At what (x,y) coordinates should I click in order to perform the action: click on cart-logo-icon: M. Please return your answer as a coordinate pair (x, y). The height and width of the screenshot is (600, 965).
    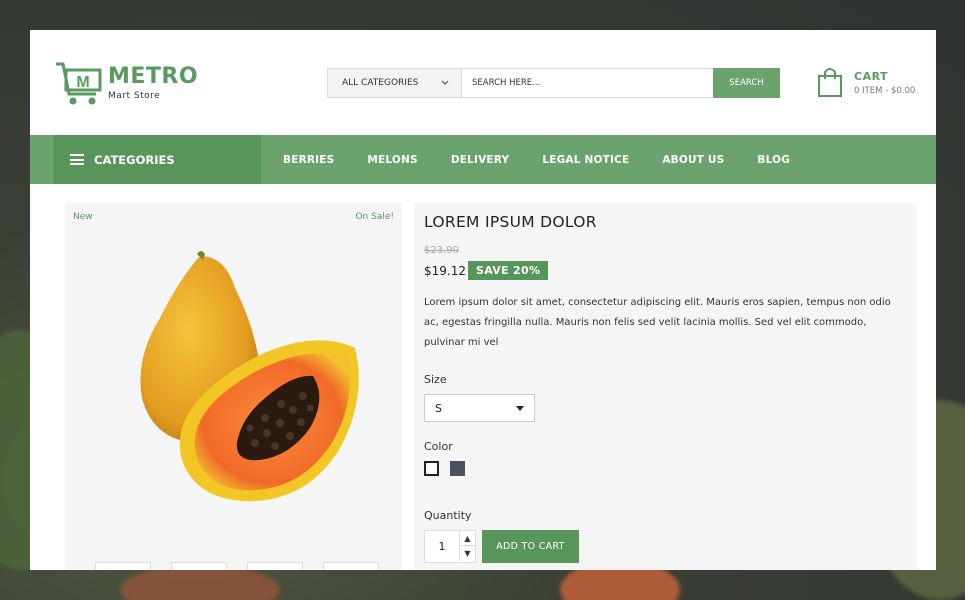
    Looking at the image, I should click on (79, 83).